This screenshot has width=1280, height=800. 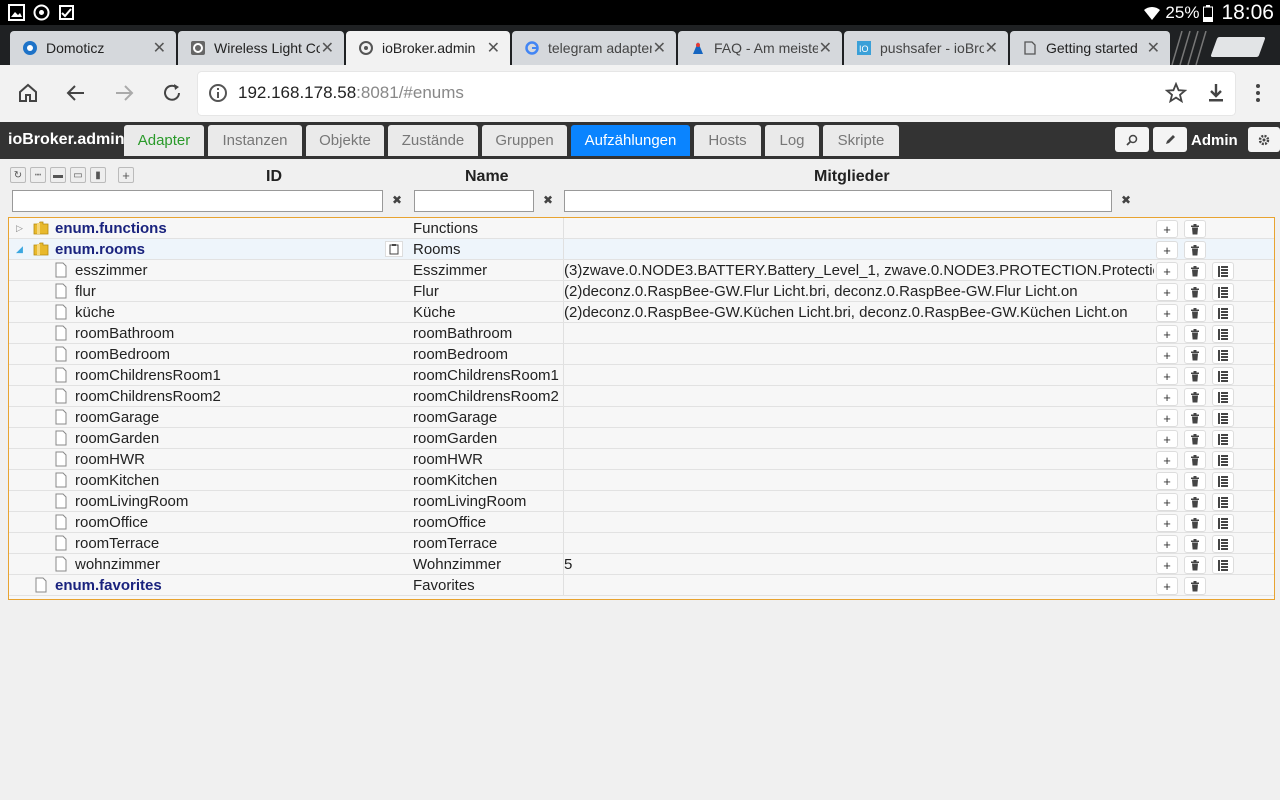 What do you see at coordinates (1238, 47) in the screenshot?
I see `new-tab-button` at bounding box center [1238, 47].